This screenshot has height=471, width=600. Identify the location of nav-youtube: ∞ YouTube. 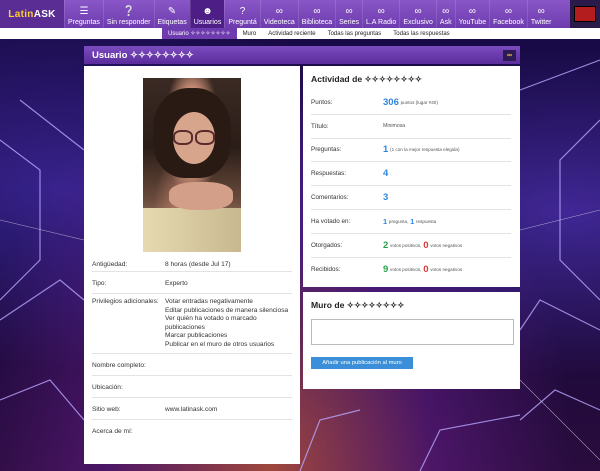
(472, 14).